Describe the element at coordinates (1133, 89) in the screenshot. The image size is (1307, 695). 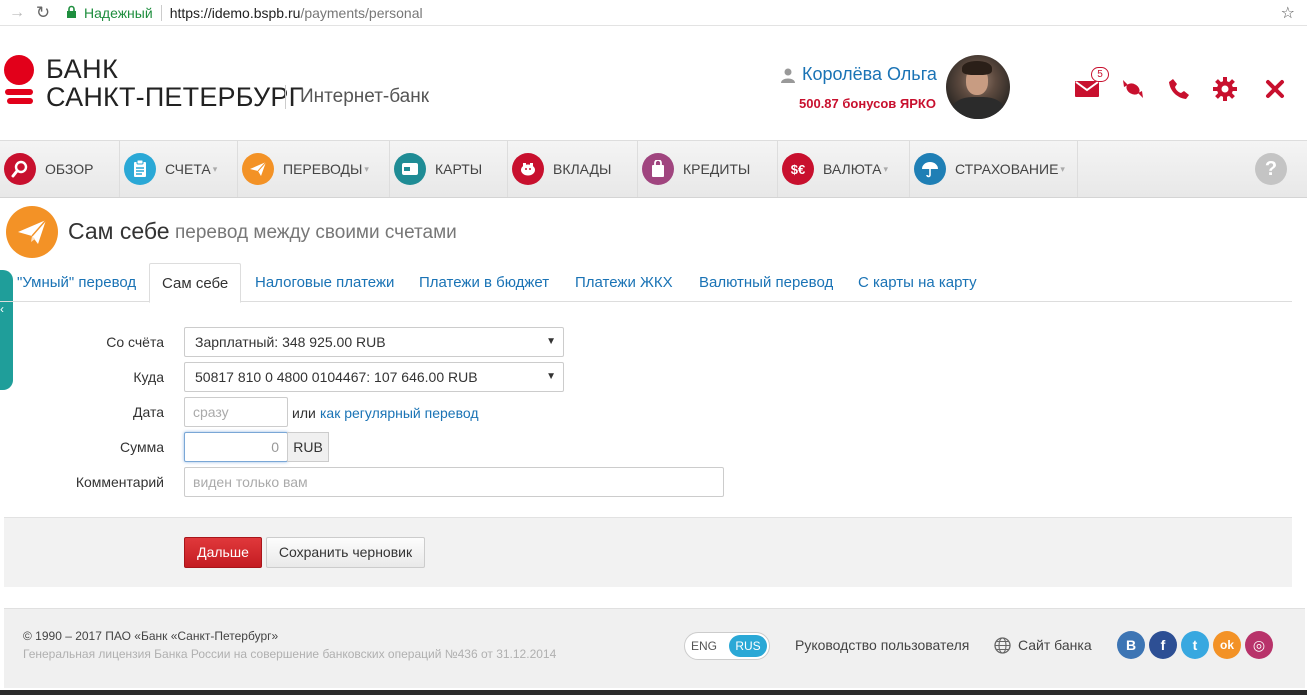
I see `candy-icon` at that location.